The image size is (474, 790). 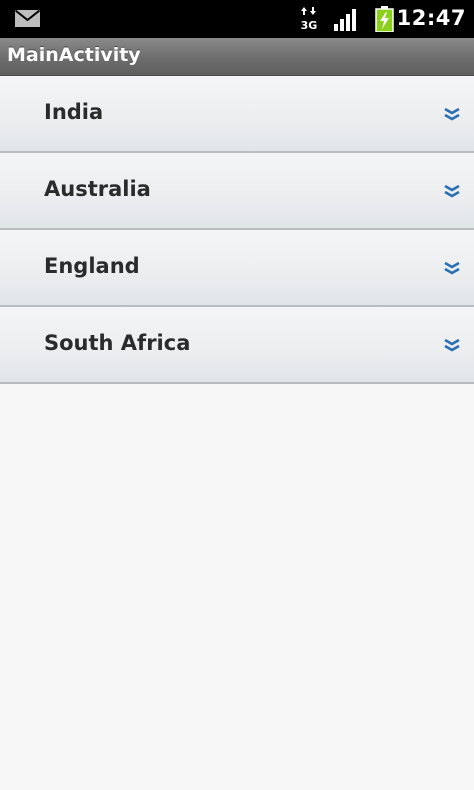 I want to click on app-title: MainActivity, so click(x=74, y=55).